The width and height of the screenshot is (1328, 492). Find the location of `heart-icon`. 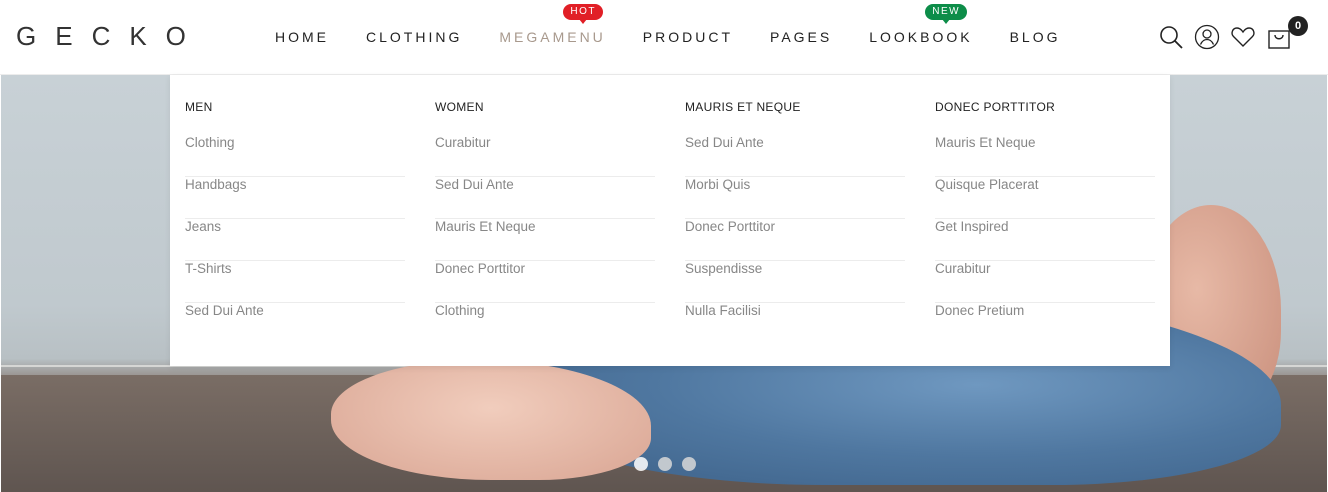

heart-icon is located at coordinates (1243, 37).